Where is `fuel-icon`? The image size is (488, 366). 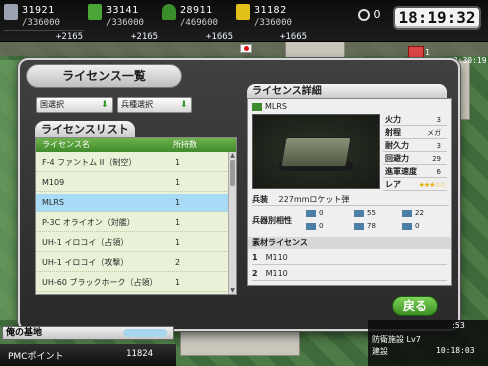
fuel-icon is located at coordinates (11, 12).